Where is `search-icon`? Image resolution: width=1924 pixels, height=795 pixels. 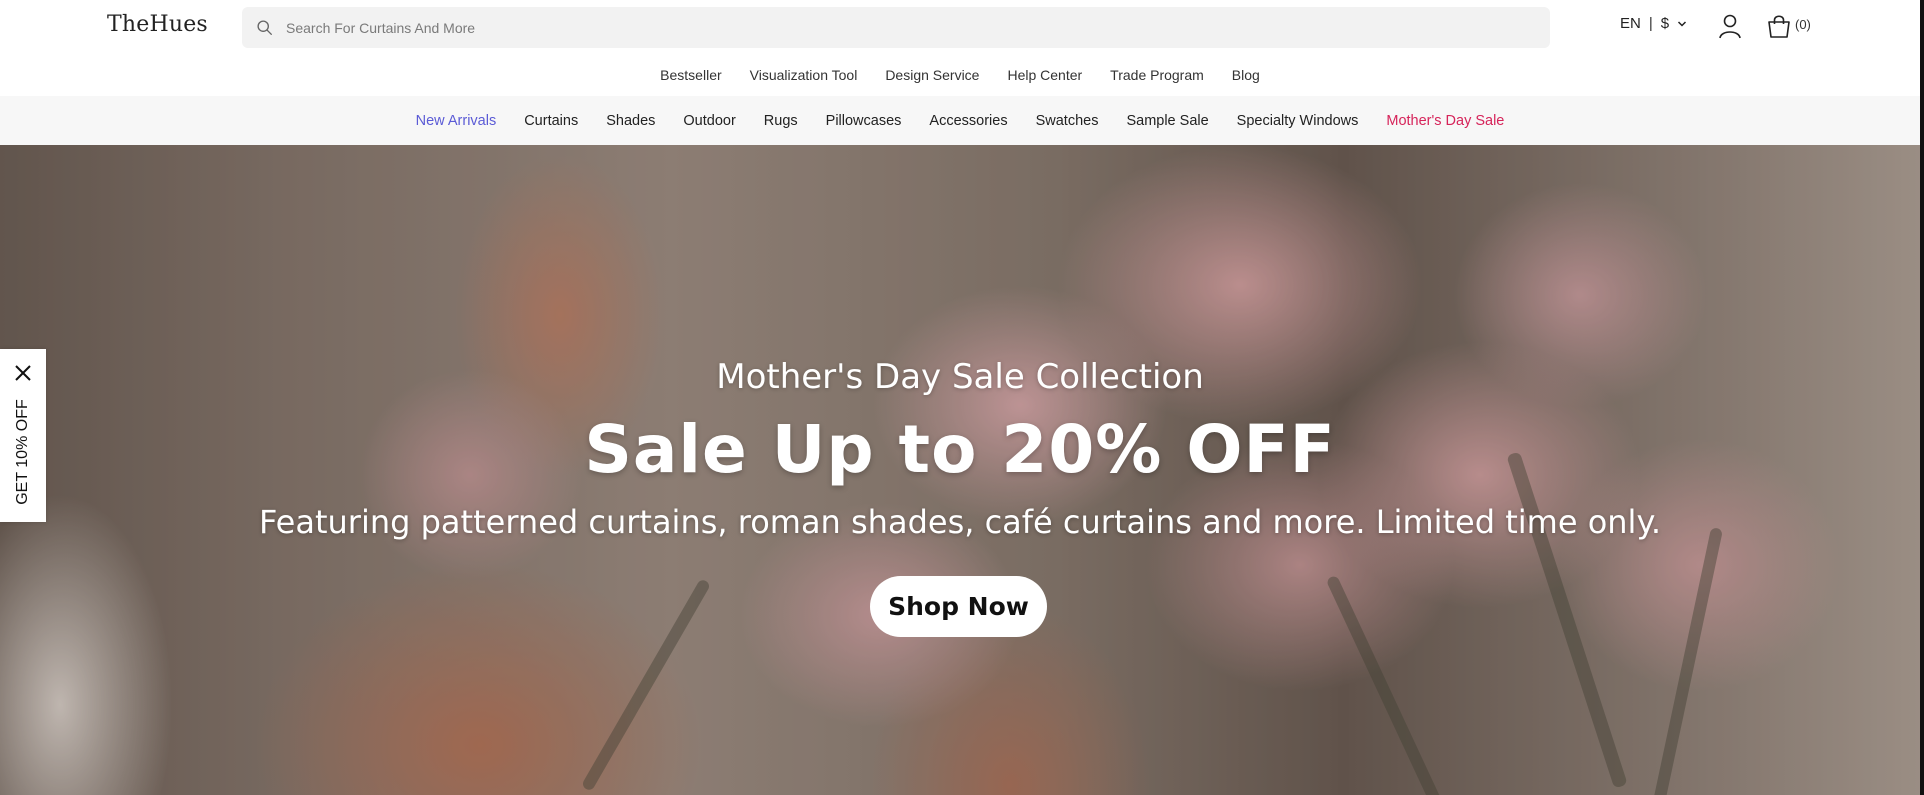
search-icon is located at coordinates (264, 27).